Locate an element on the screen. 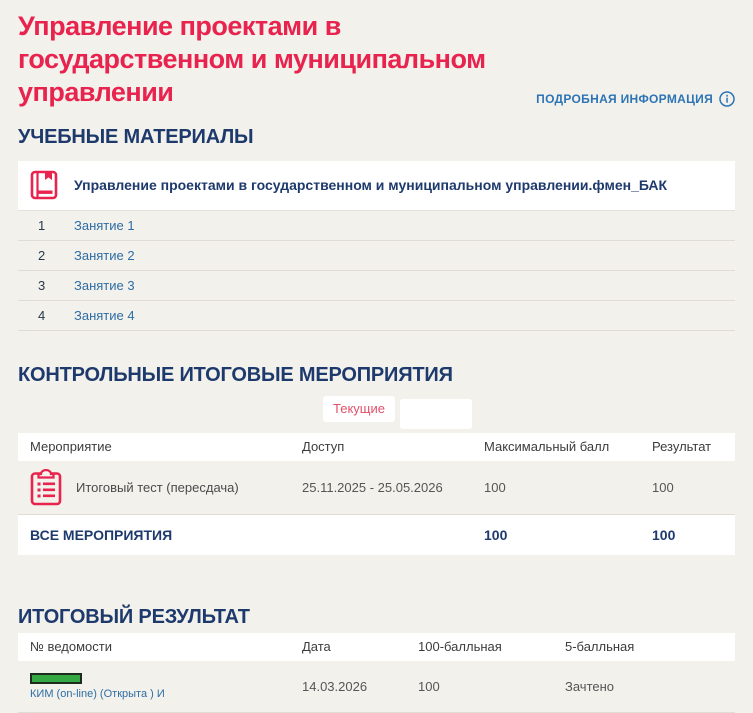 The image size is (753, 713). col-max-score: Максимальный балл is located at coordinates (547, 447).